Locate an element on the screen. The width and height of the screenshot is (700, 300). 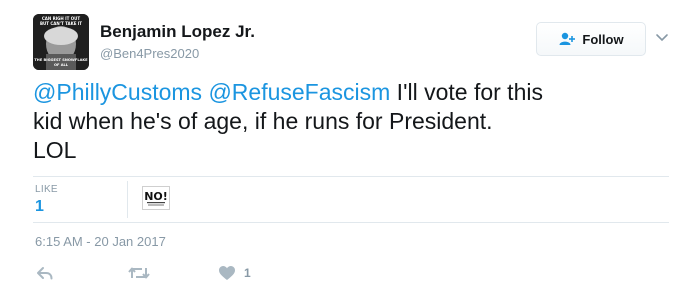
reply-icon is located at coordinates (45, 273).